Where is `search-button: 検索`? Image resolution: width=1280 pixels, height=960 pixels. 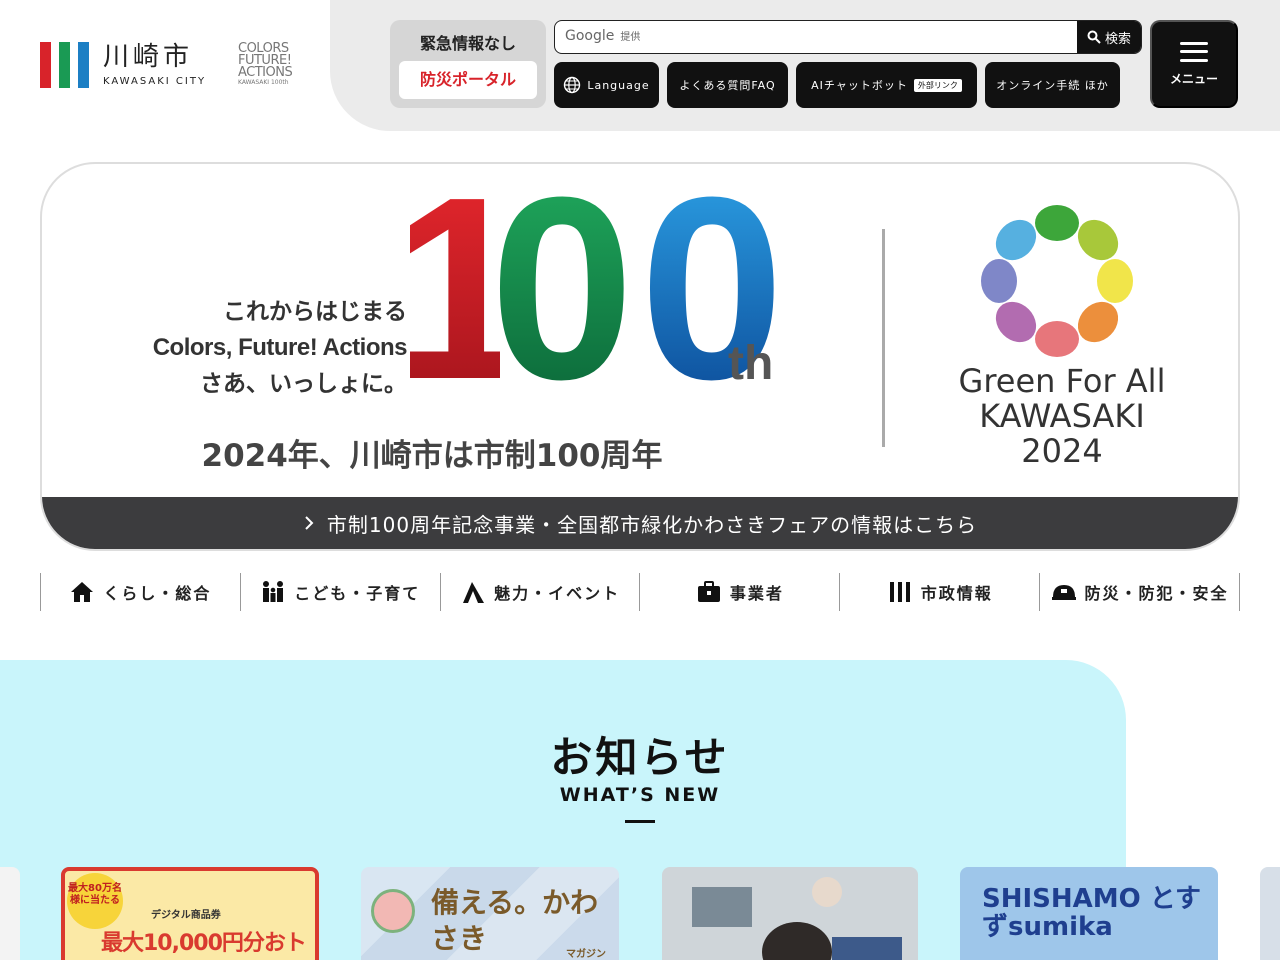 search-button: 検索 is located at coordinates (1109, 37).